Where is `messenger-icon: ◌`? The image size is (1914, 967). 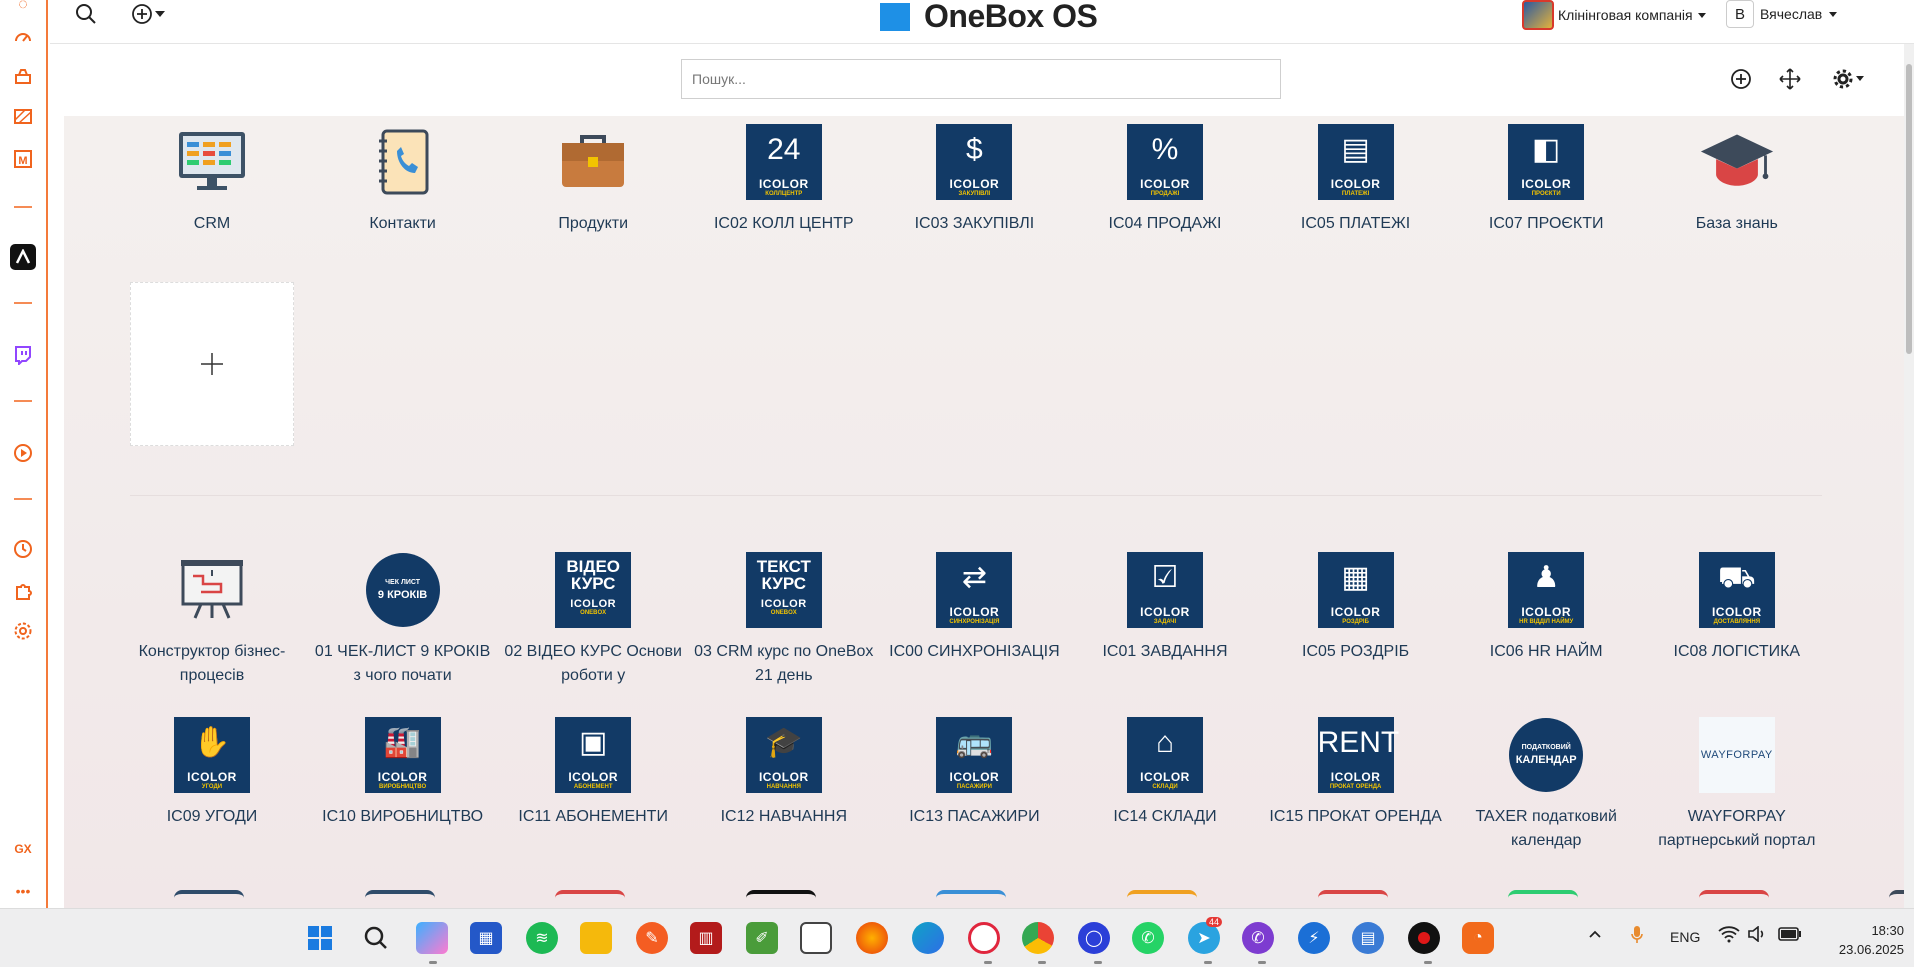
messenger-icon: ◌ is located at coordinates (23, 9).